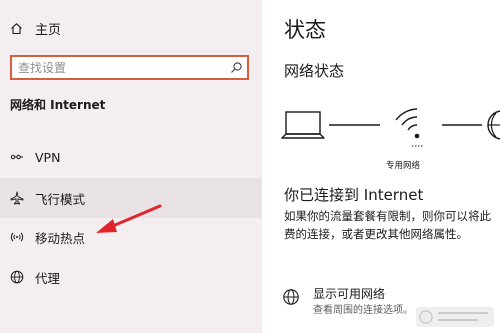  What do you see at coordinates (17, 277) in the screenshot?
I see `globe-icon` at bounding box center [17, 277].